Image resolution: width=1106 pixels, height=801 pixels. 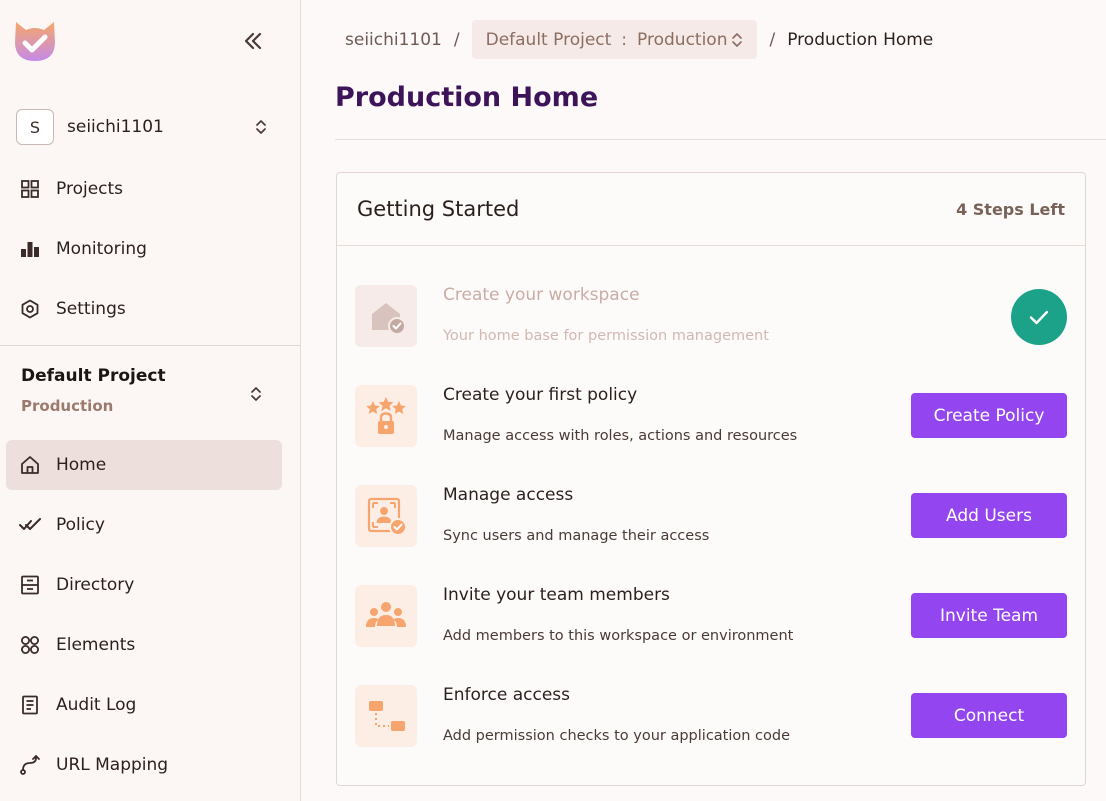 What do you see at coordinates (540, 395) in the screenshot?
I see `step-title: Create your first policy` at bounding box center [540, 395].